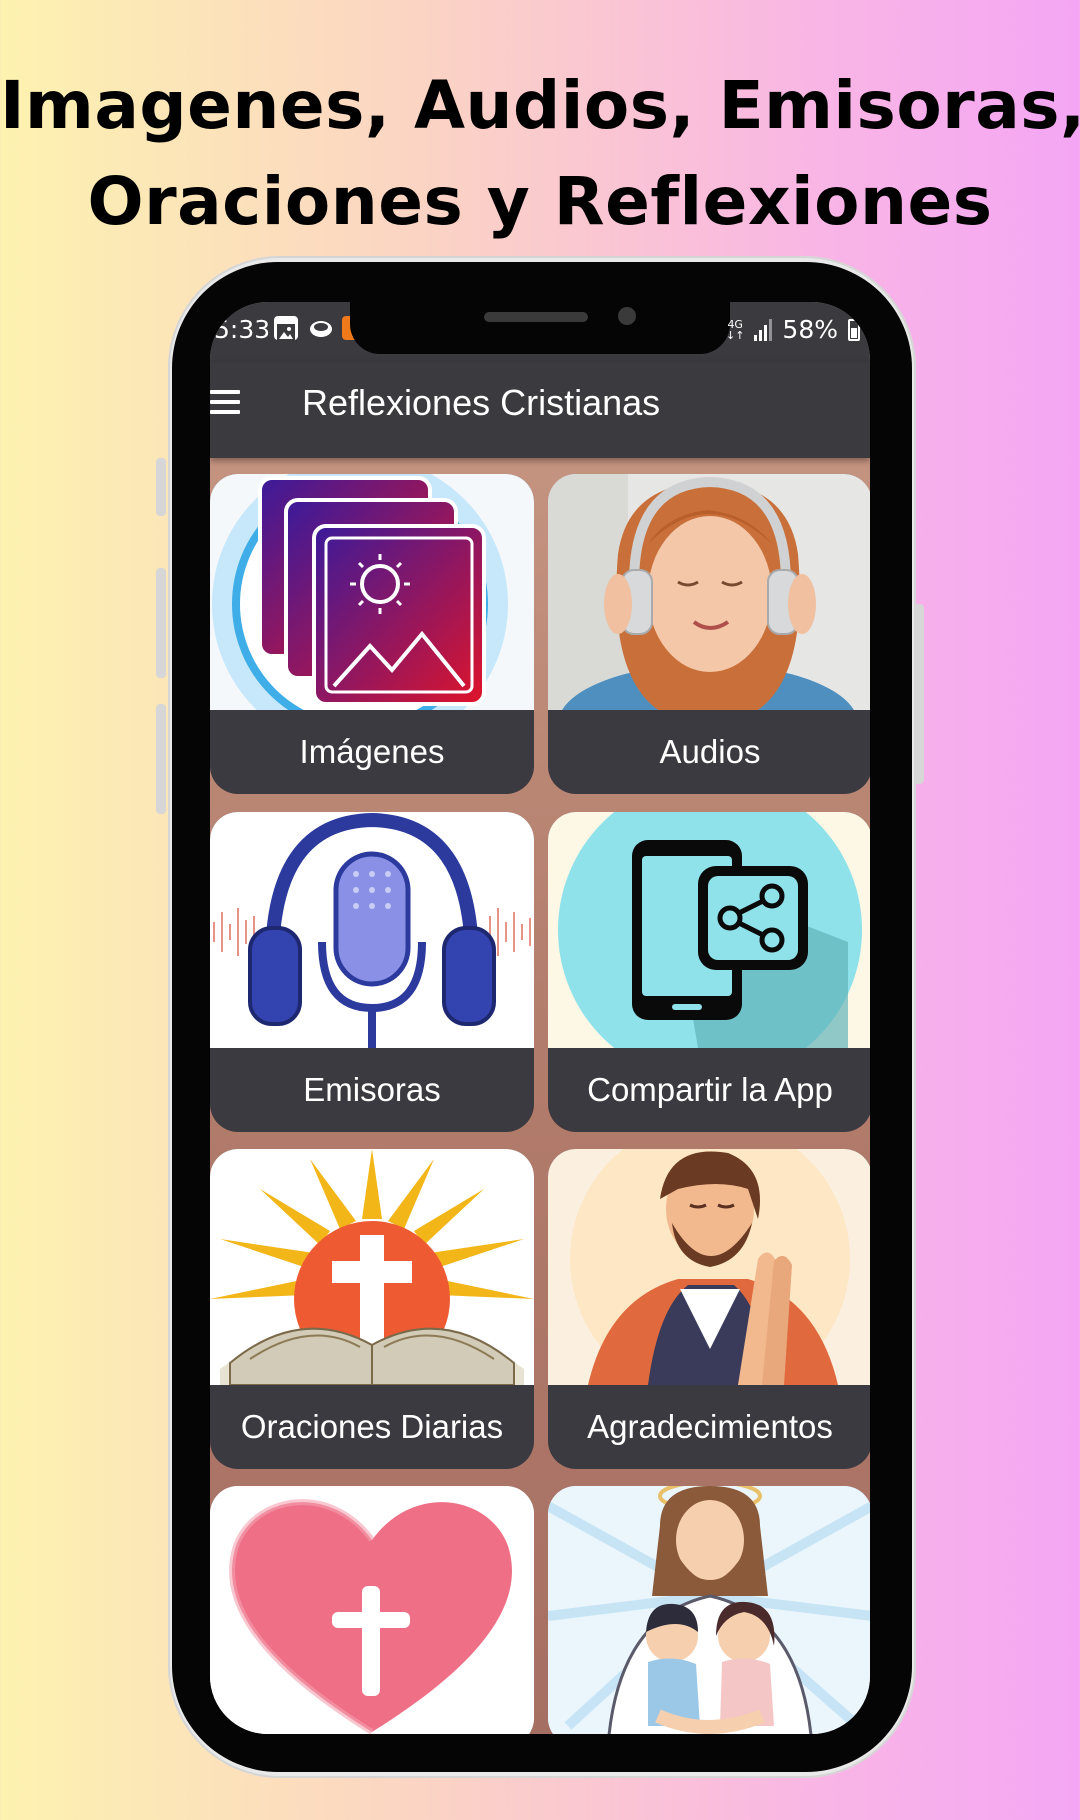  I want to click on headline-line-1: Imagenes, Audios, Emisoras,, so click(540, 105).